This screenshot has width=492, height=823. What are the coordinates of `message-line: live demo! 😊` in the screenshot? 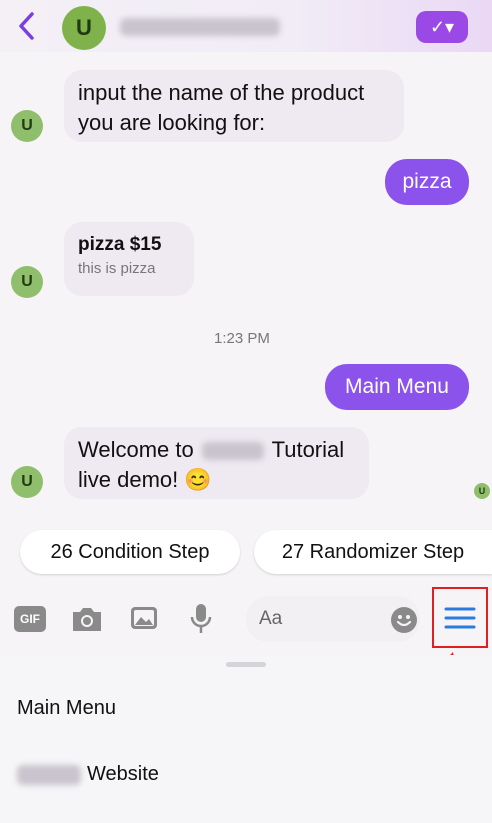 It's located at (145, 479).